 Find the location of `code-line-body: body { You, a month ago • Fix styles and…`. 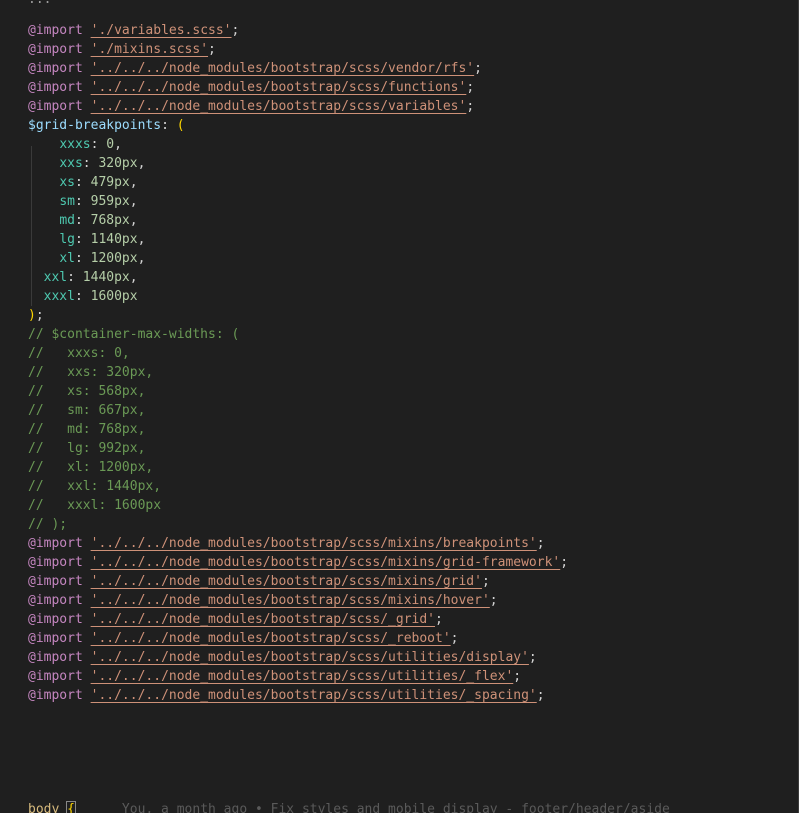

code-line-body: body { You, a month ago • Fix styles and… is located at coordinates (349, 806).